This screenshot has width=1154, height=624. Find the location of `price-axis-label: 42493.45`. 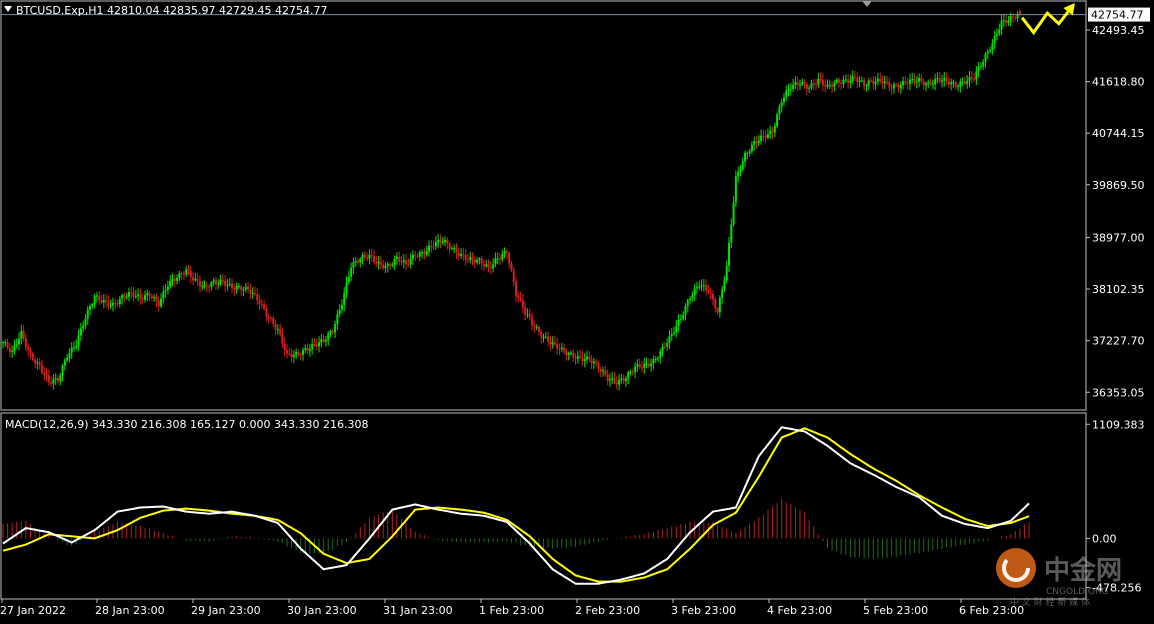

price-axis-label: 42493.45 is located at coordinates (1118, 30).